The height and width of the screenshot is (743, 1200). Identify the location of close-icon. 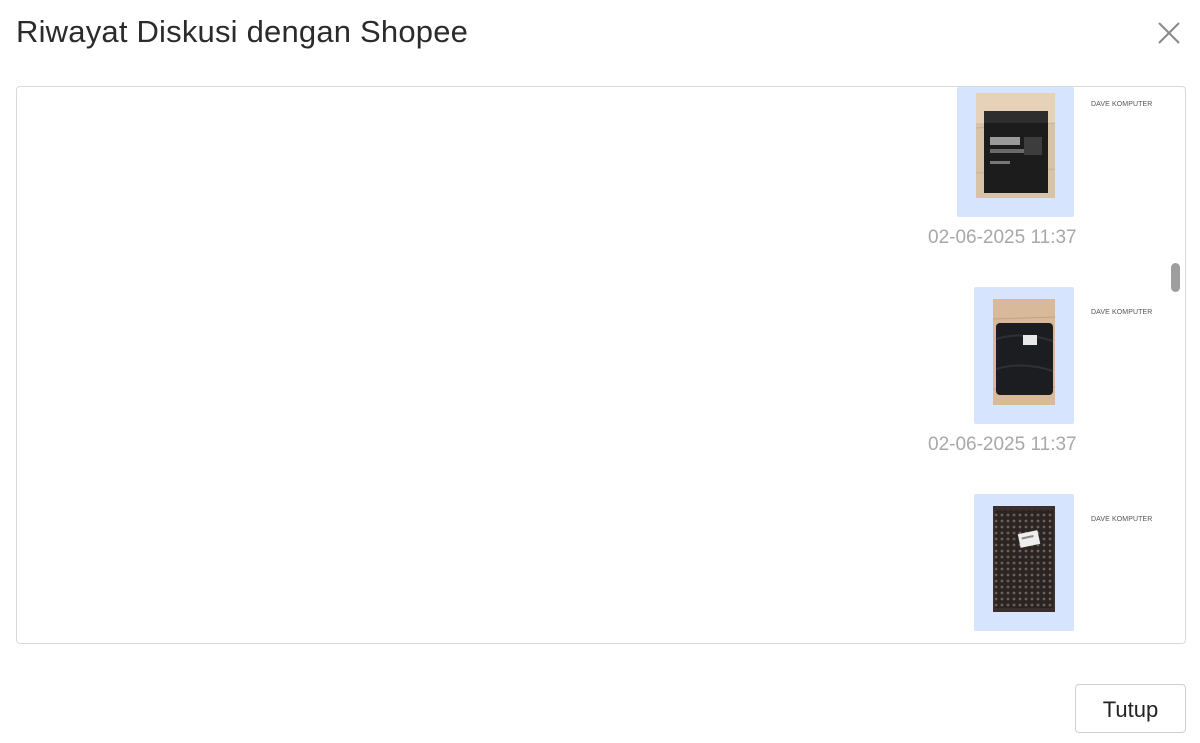
(1169, 33).